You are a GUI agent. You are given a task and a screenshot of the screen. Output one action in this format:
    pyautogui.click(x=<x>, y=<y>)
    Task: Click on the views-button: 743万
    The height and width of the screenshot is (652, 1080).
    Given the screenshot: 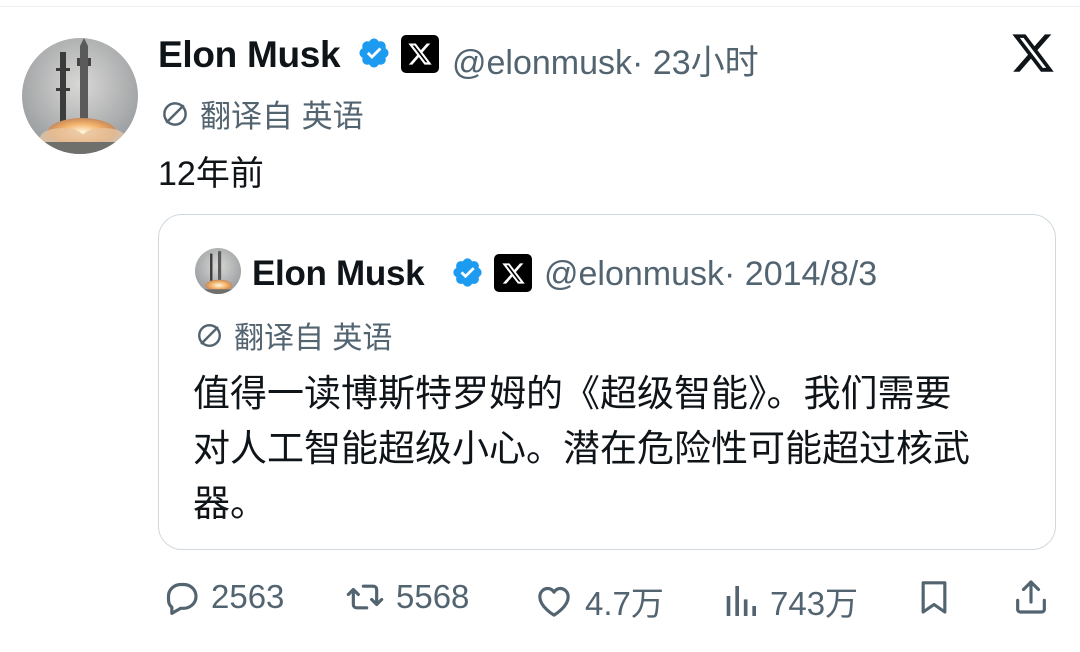 What is the action you would take?
    pyautogui.click(x=789, y=601)
    